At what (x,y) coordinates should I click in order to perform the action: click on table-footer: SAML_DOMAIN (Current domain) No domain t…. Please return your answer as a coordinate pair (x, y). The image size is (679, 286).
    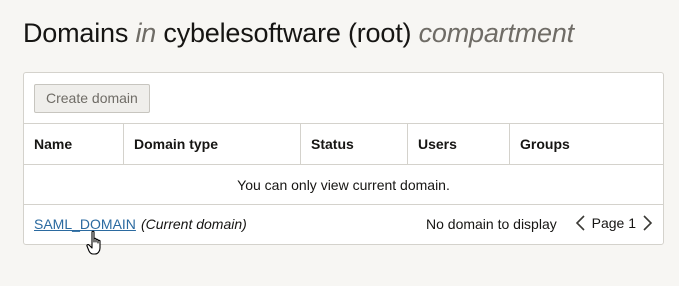
    Looking at the image, I should click on (343, 224).